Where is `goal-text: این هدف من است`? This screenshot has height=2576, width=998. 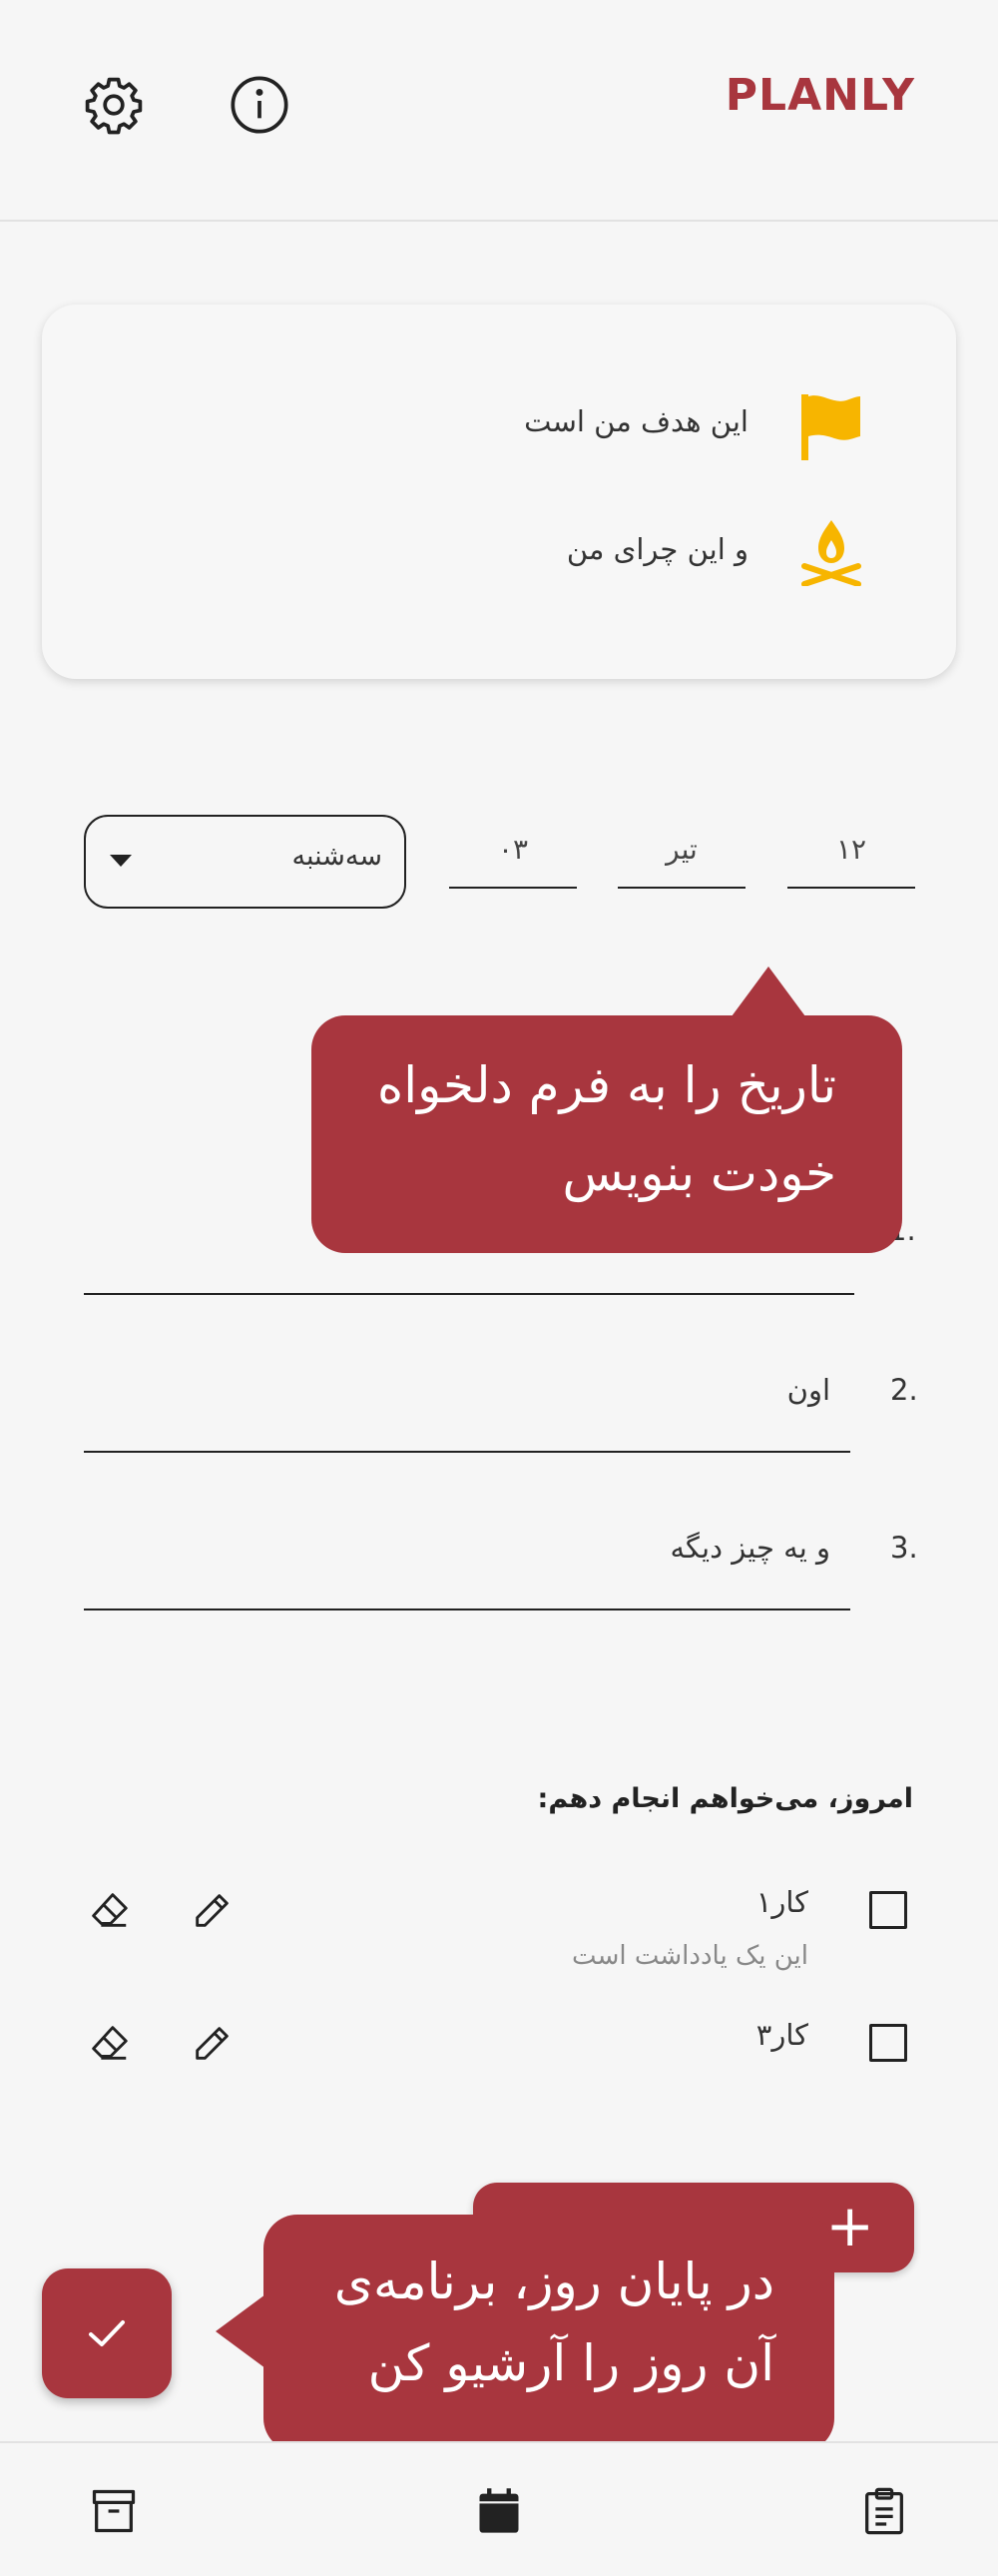
goal-text: این هدف من است is located at coordinates (636, 421).